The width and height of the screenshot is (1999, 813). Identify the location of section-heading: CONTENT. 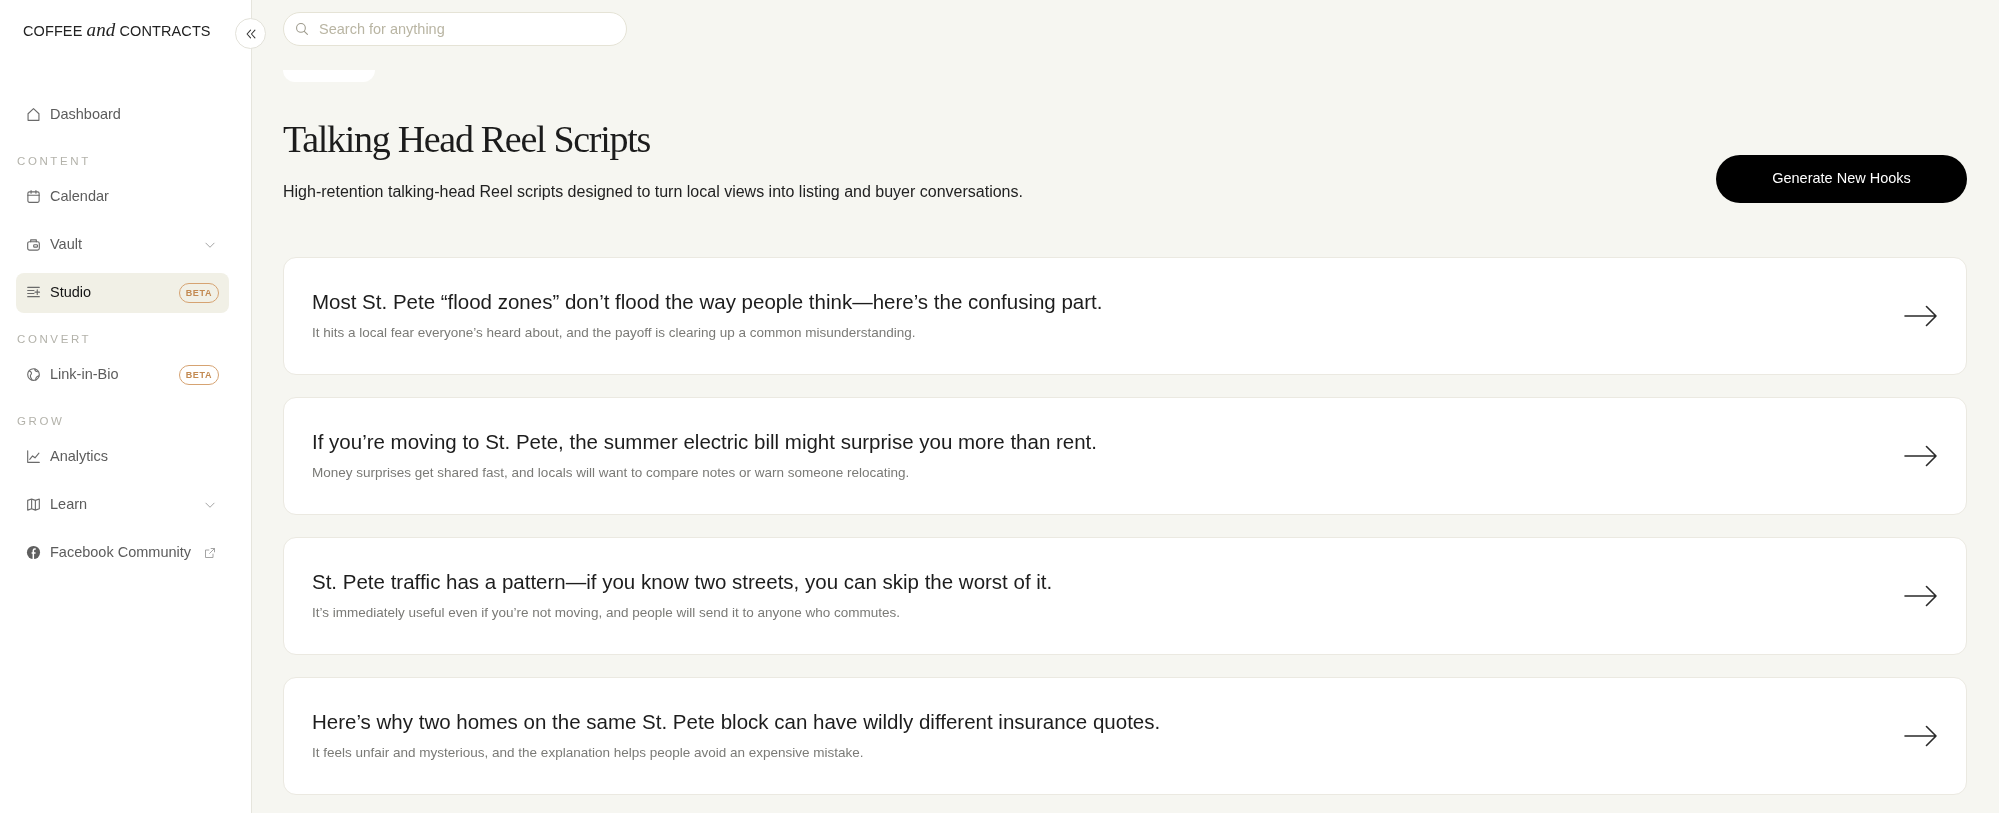
(54, 161).